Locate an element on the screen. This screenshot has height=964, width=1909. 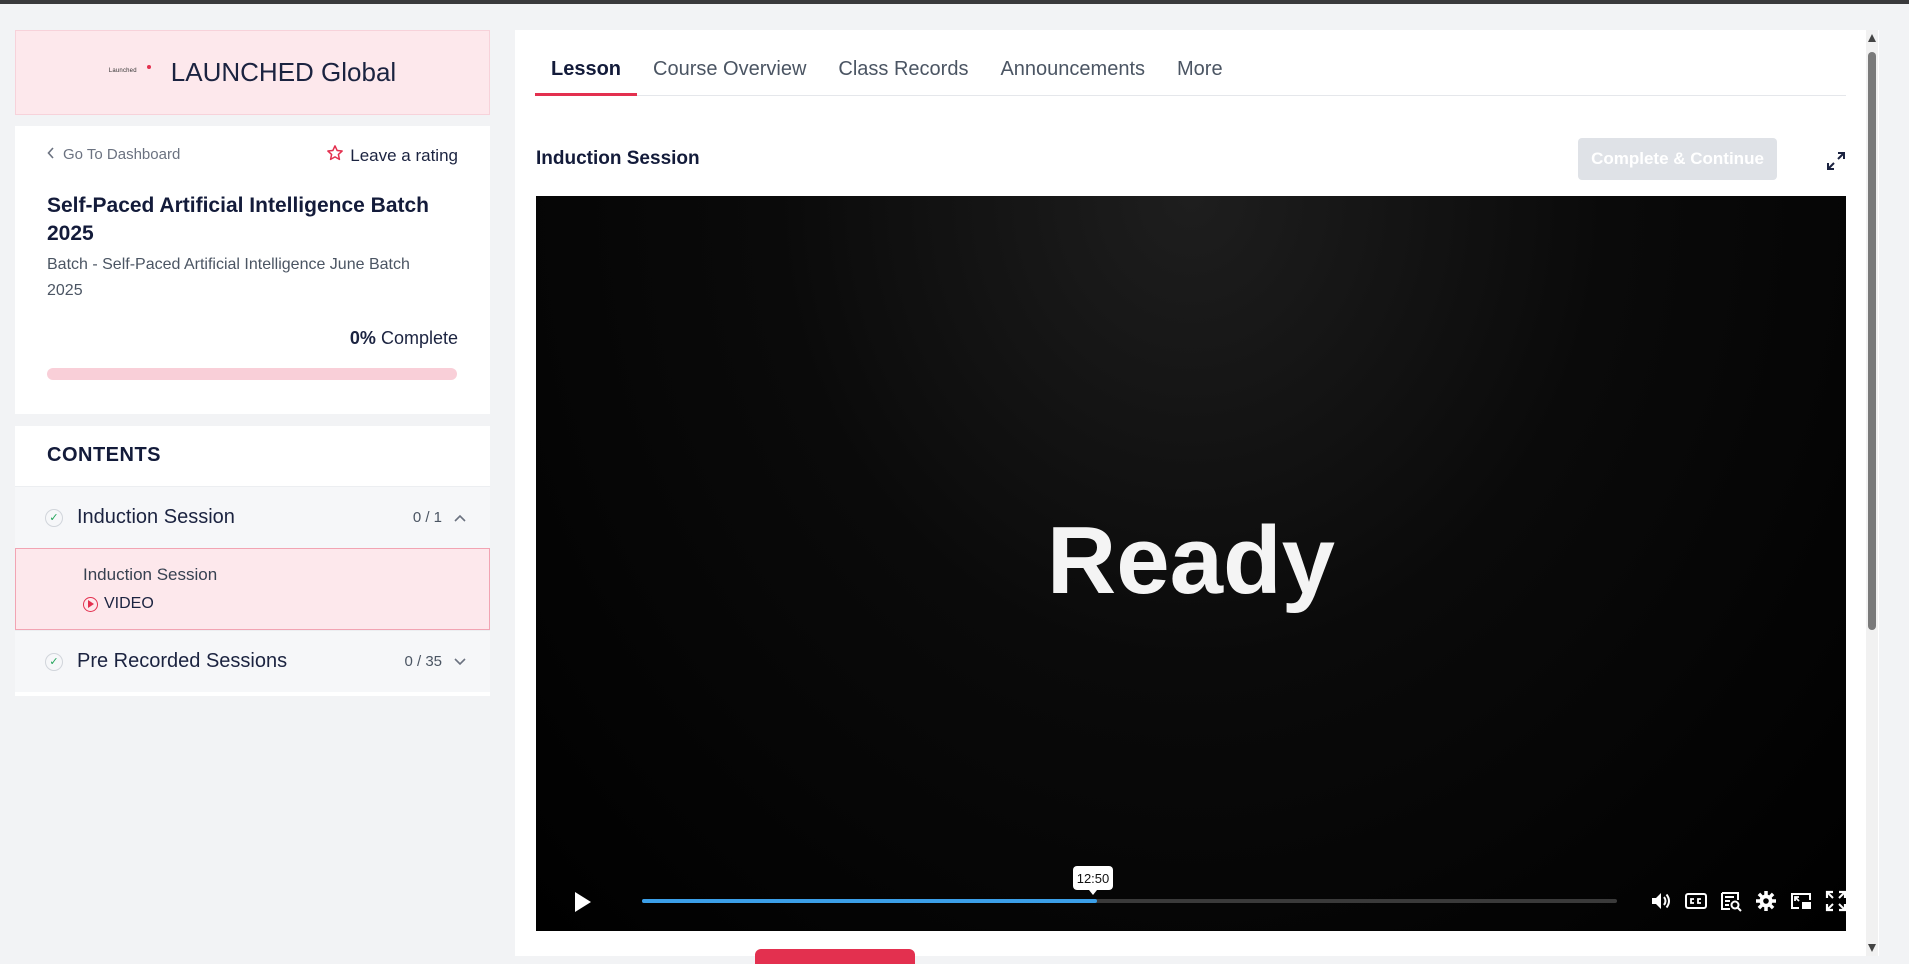
section-pre-recorded-sessions: ✓ Pre Recorded Sessions 0 / 35 is located at coordinates (252, 661).